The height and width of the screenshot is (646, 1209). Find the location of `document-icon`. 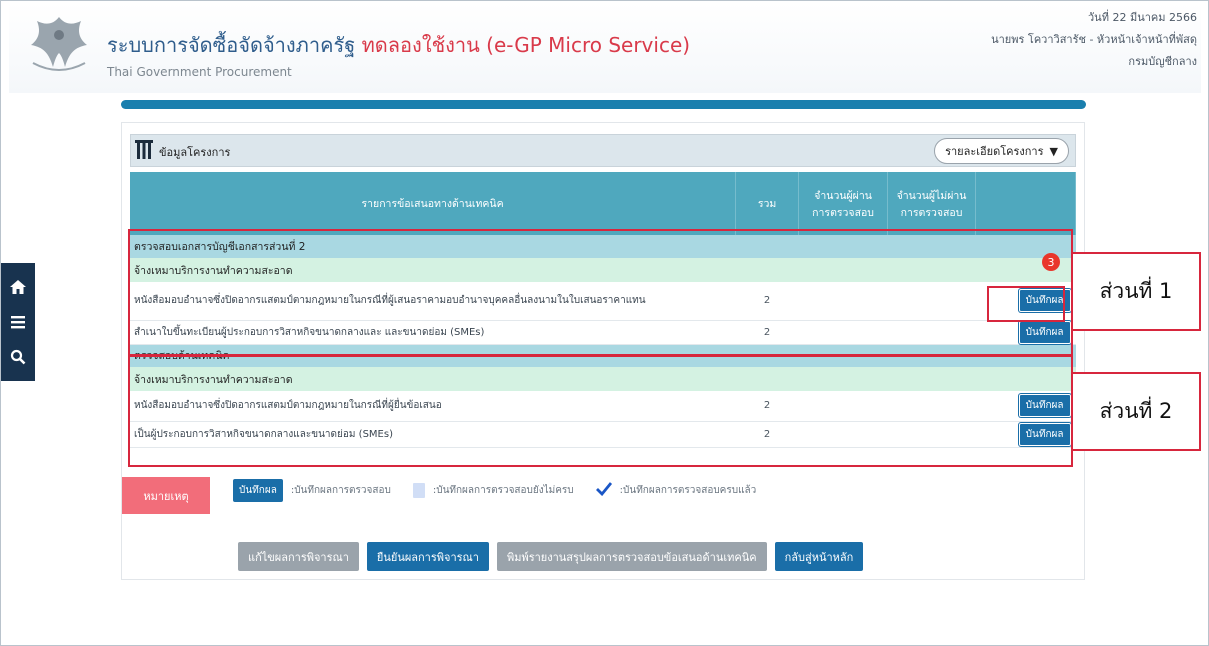

document-icon is located at coordinates (418, 490).